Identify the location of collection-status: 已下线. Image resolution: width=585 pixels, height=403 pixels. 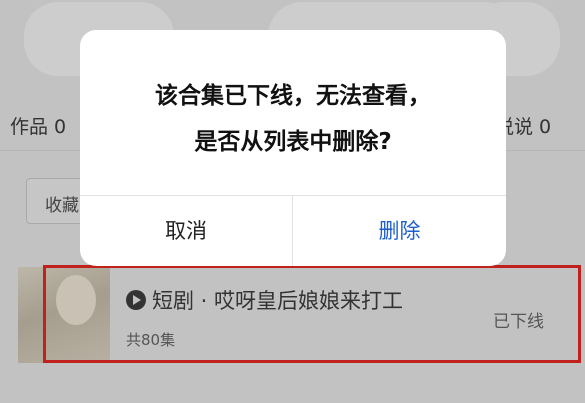
(518, 322).